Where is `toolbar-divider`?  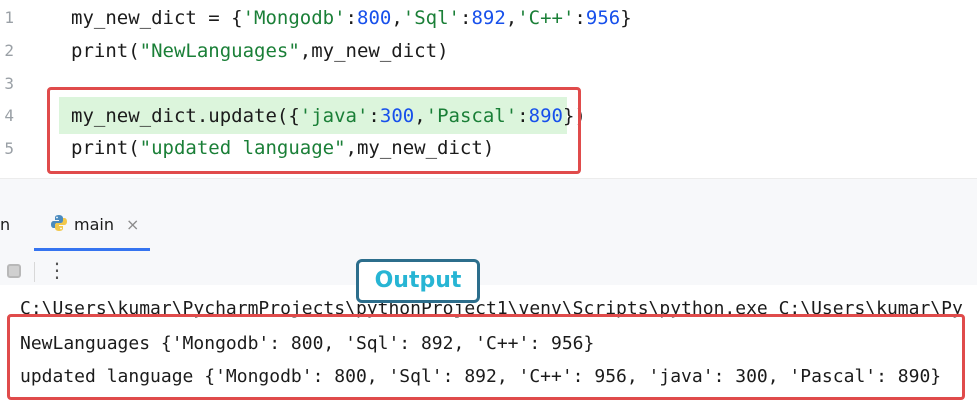 toolbar-divider is located at coordinates (34, 272).